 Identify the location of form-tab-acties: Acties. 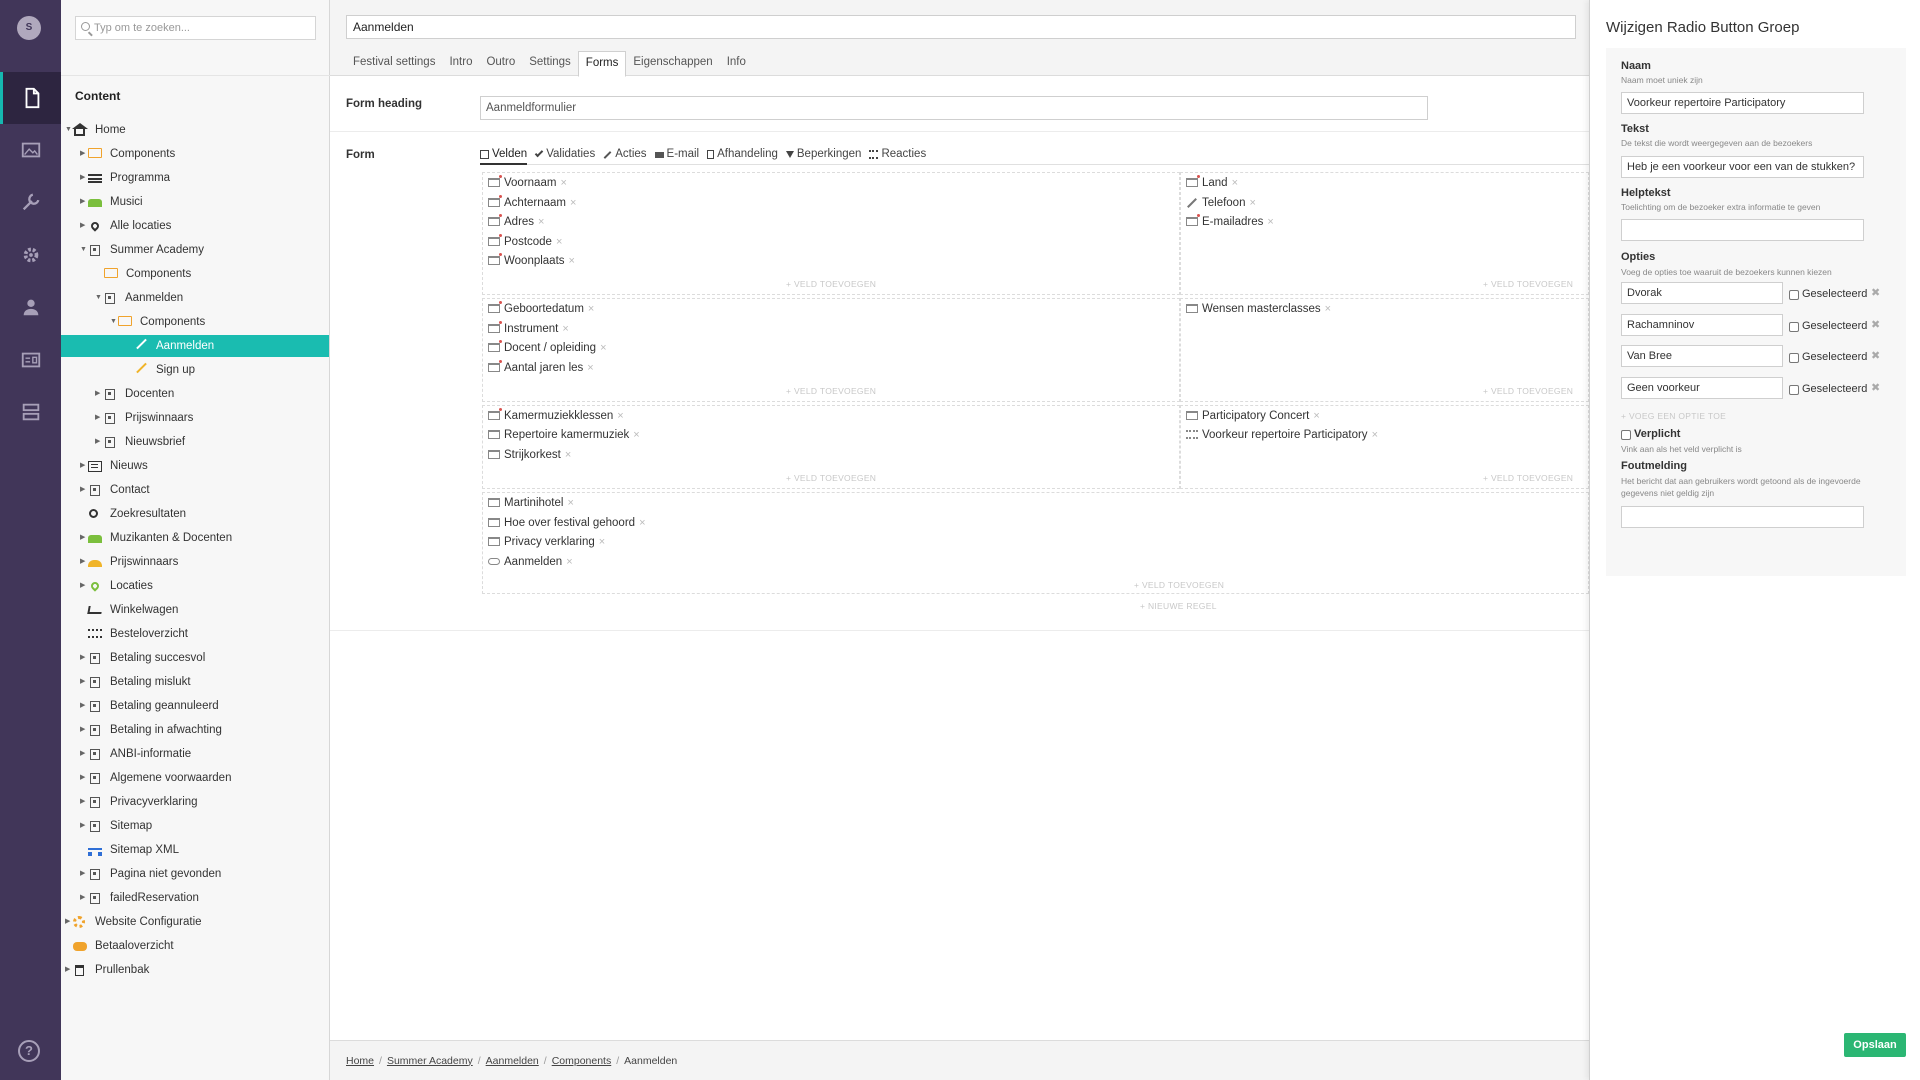
(625, 156).